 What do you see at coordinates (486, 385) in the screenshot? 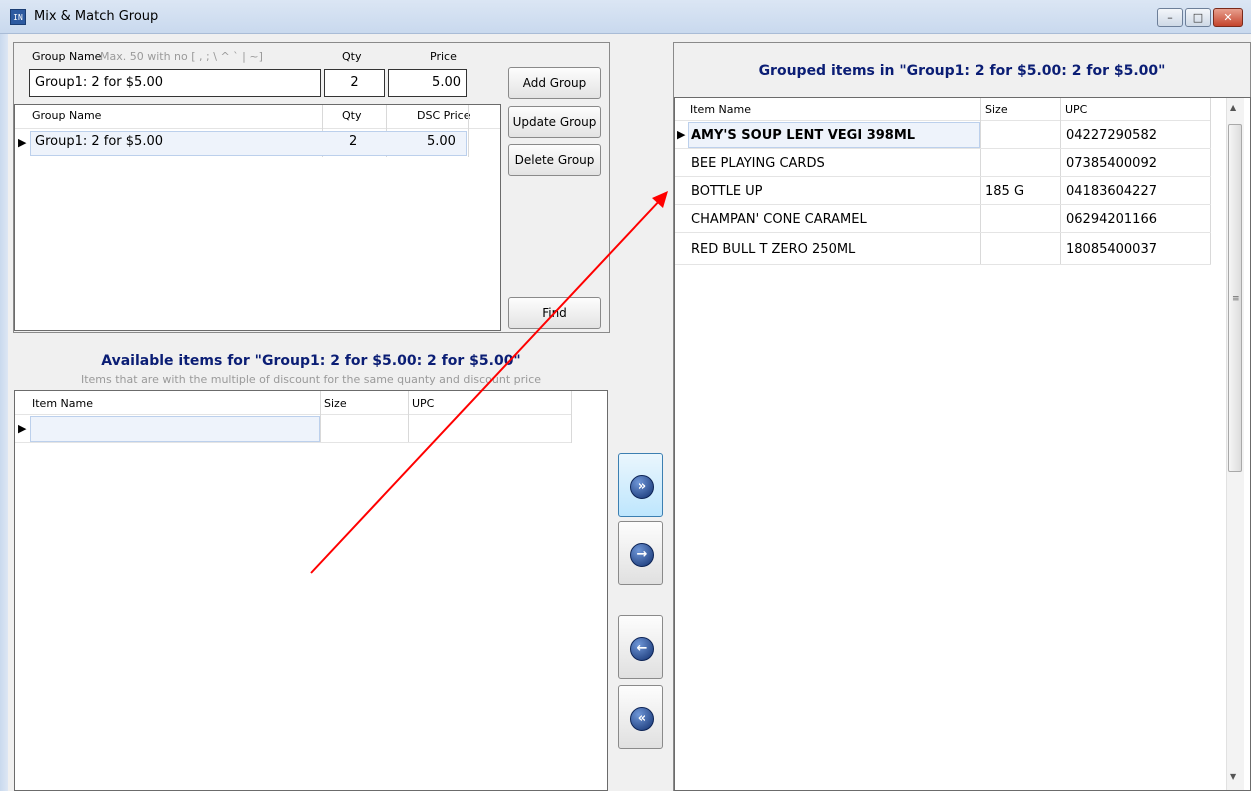
I see `annotation-arrow-line` at bounding box center [486, 385].